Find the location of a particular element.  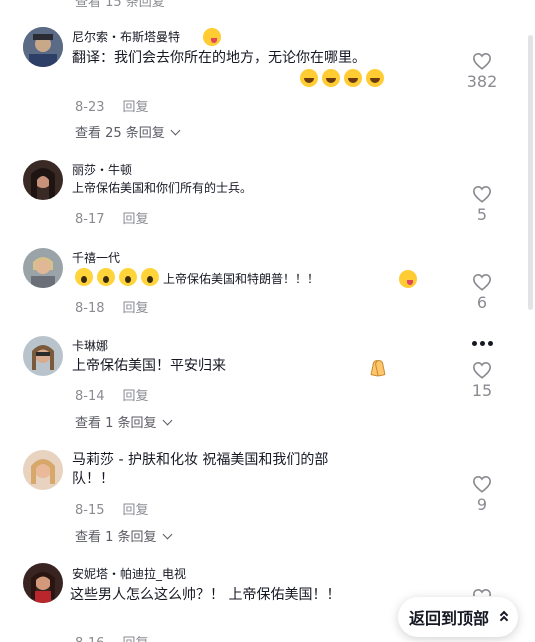

like-button: 5 is located at coordinates (482, 204).